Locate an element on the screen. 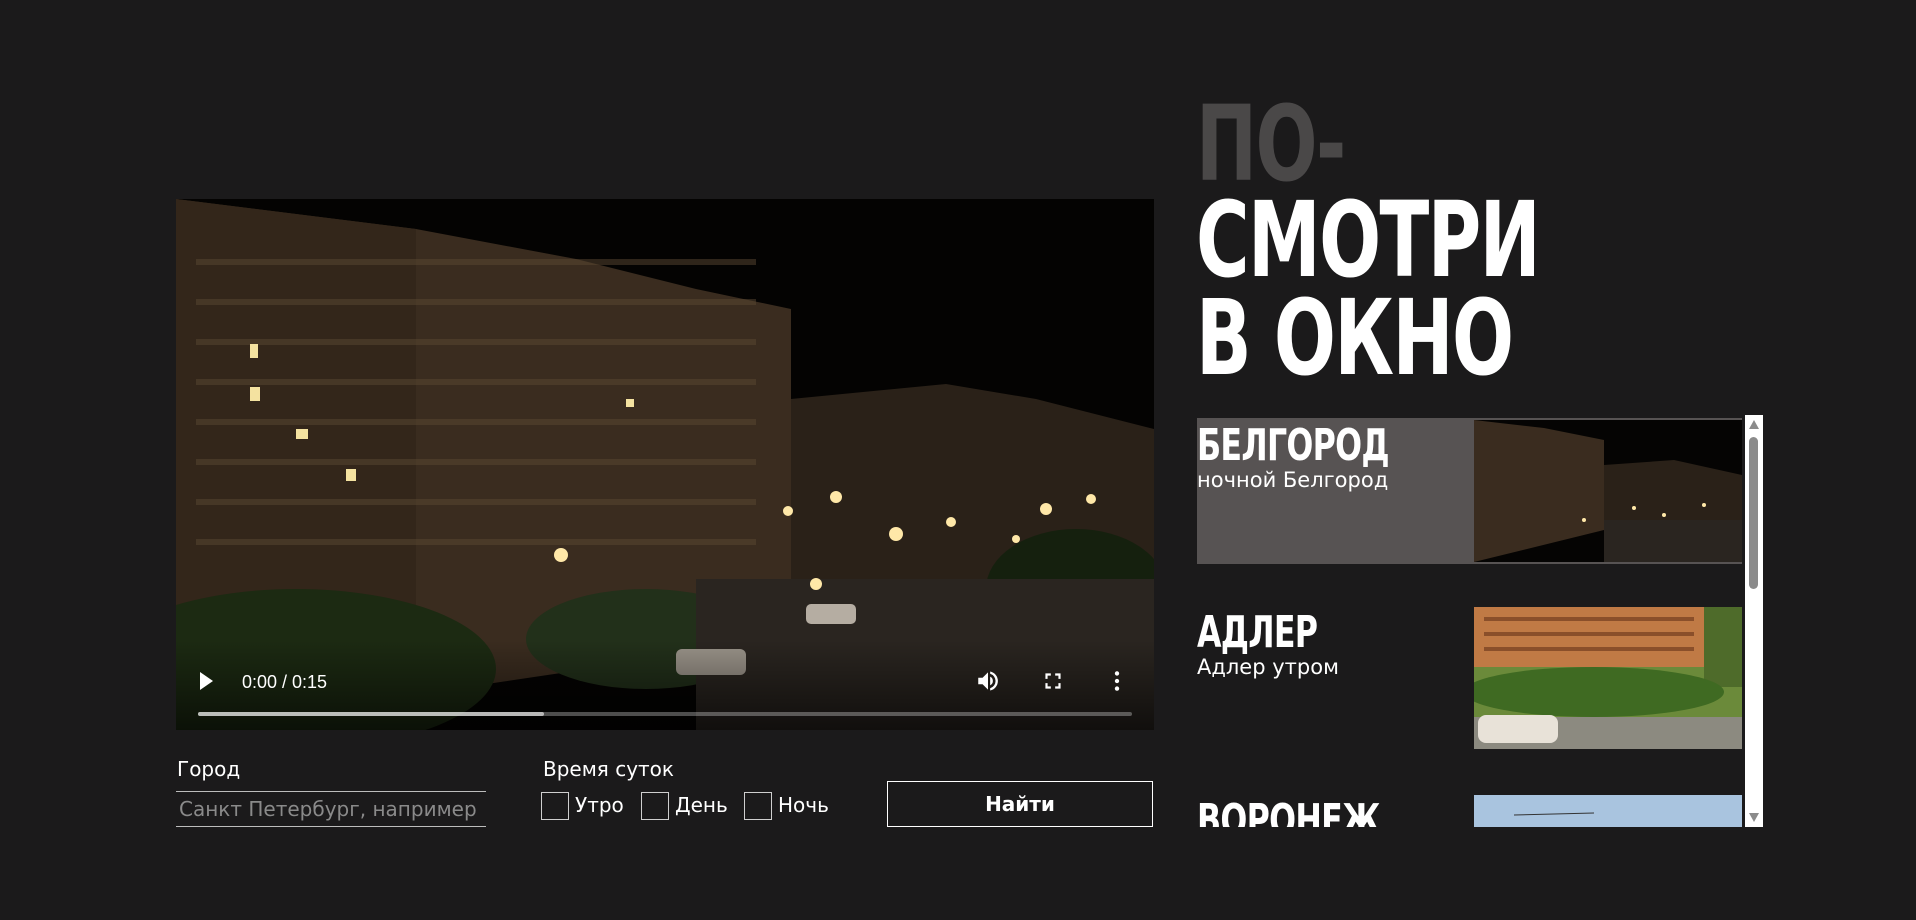 The image size is (1916, 920). scrollbar-thumb is located at coordinates (1753, 513).